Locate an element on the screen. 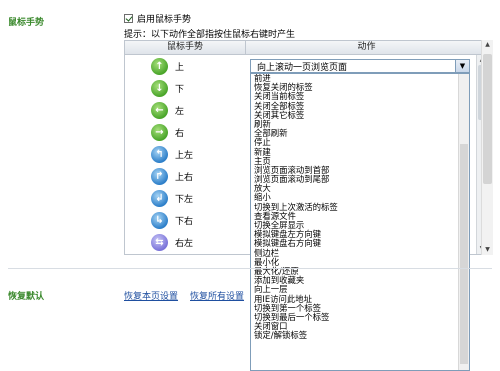 This screenshot has height=371, width=500. arrow-right-icon: → is located at coordinates (159, 132).